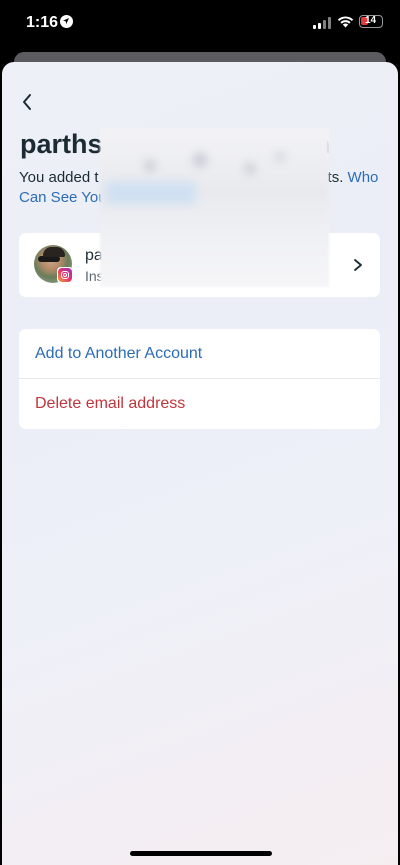 The height and width of the screenshot is (865, 400). I want to click on location-arrow-icon, so click(66, 21).